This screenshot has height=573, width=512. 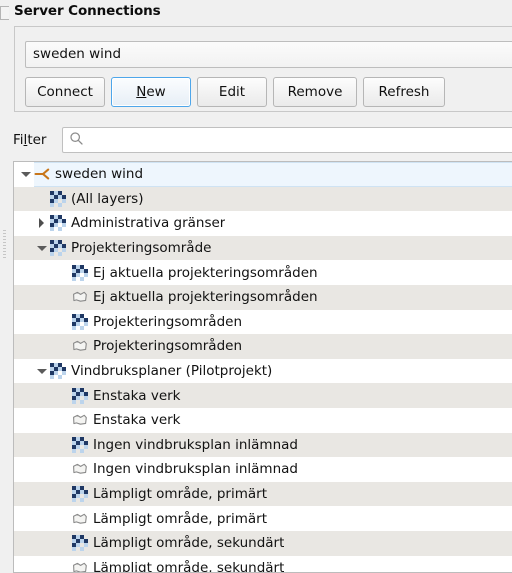 I want to click on layer-tree-row: (All layers), so click(x=263, y=199).